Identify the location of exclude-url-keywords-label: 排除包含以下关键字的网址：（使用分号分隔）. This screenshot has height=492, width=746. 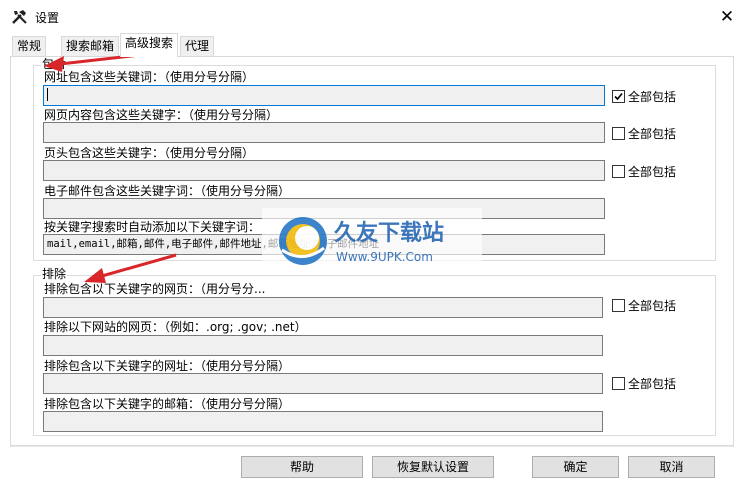
(167, 366).